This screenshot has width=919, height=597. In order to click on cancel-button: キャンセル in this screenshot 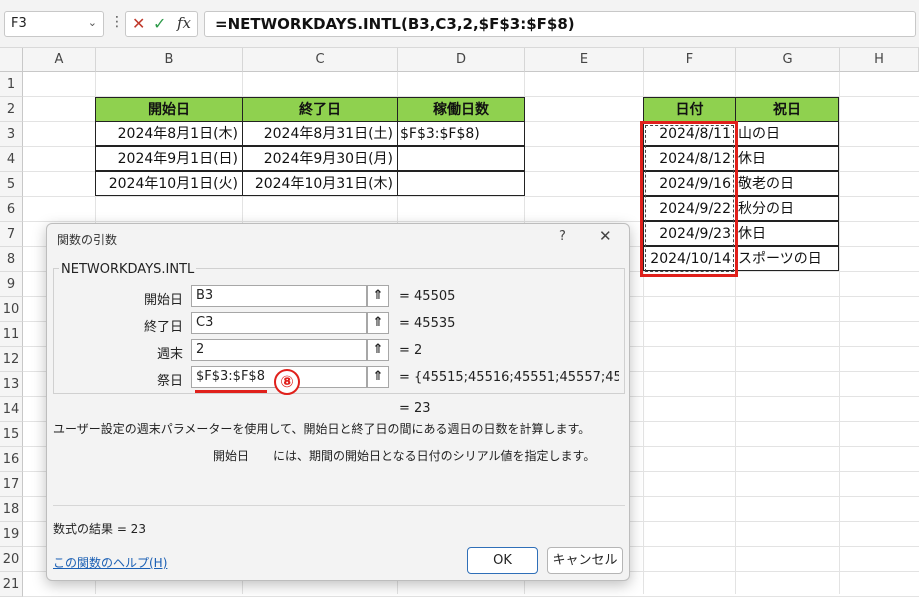, I will do `click(585, 560)`.